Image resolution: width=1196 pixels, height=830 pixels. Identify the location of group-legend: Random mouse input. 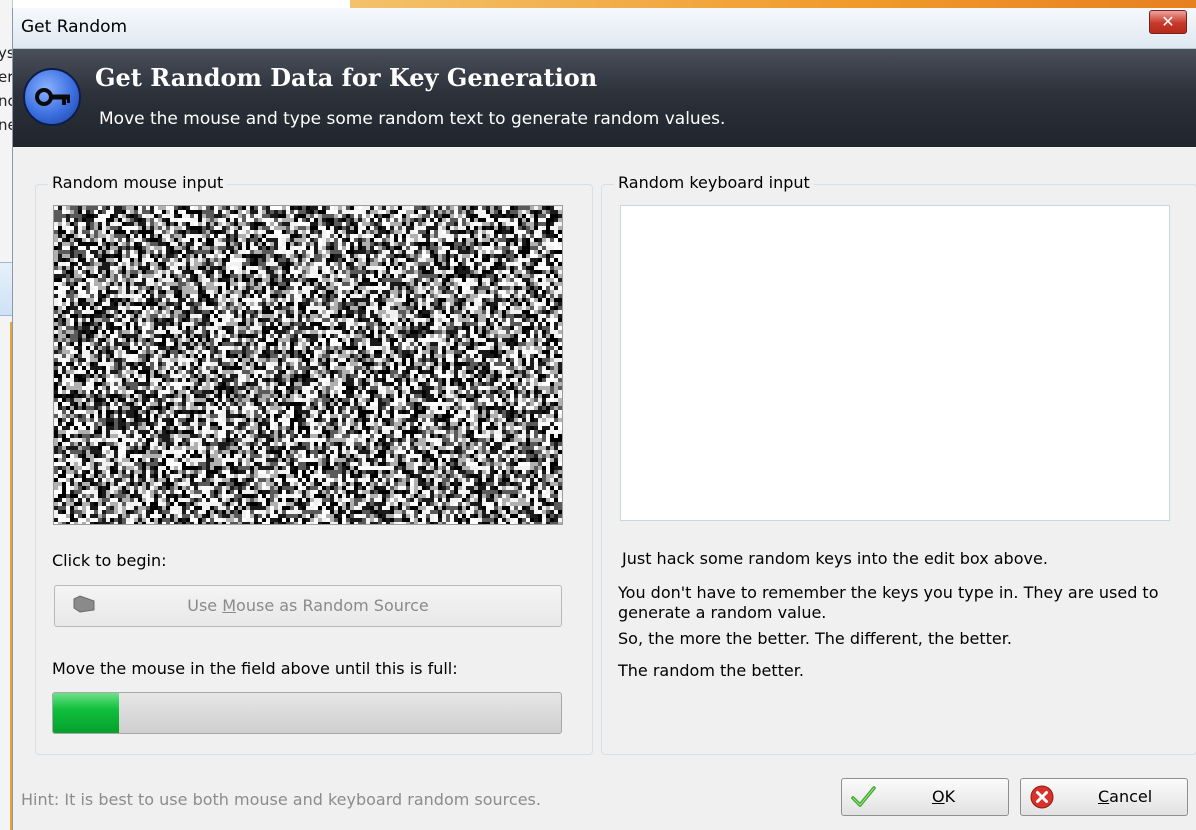
(138, 182).